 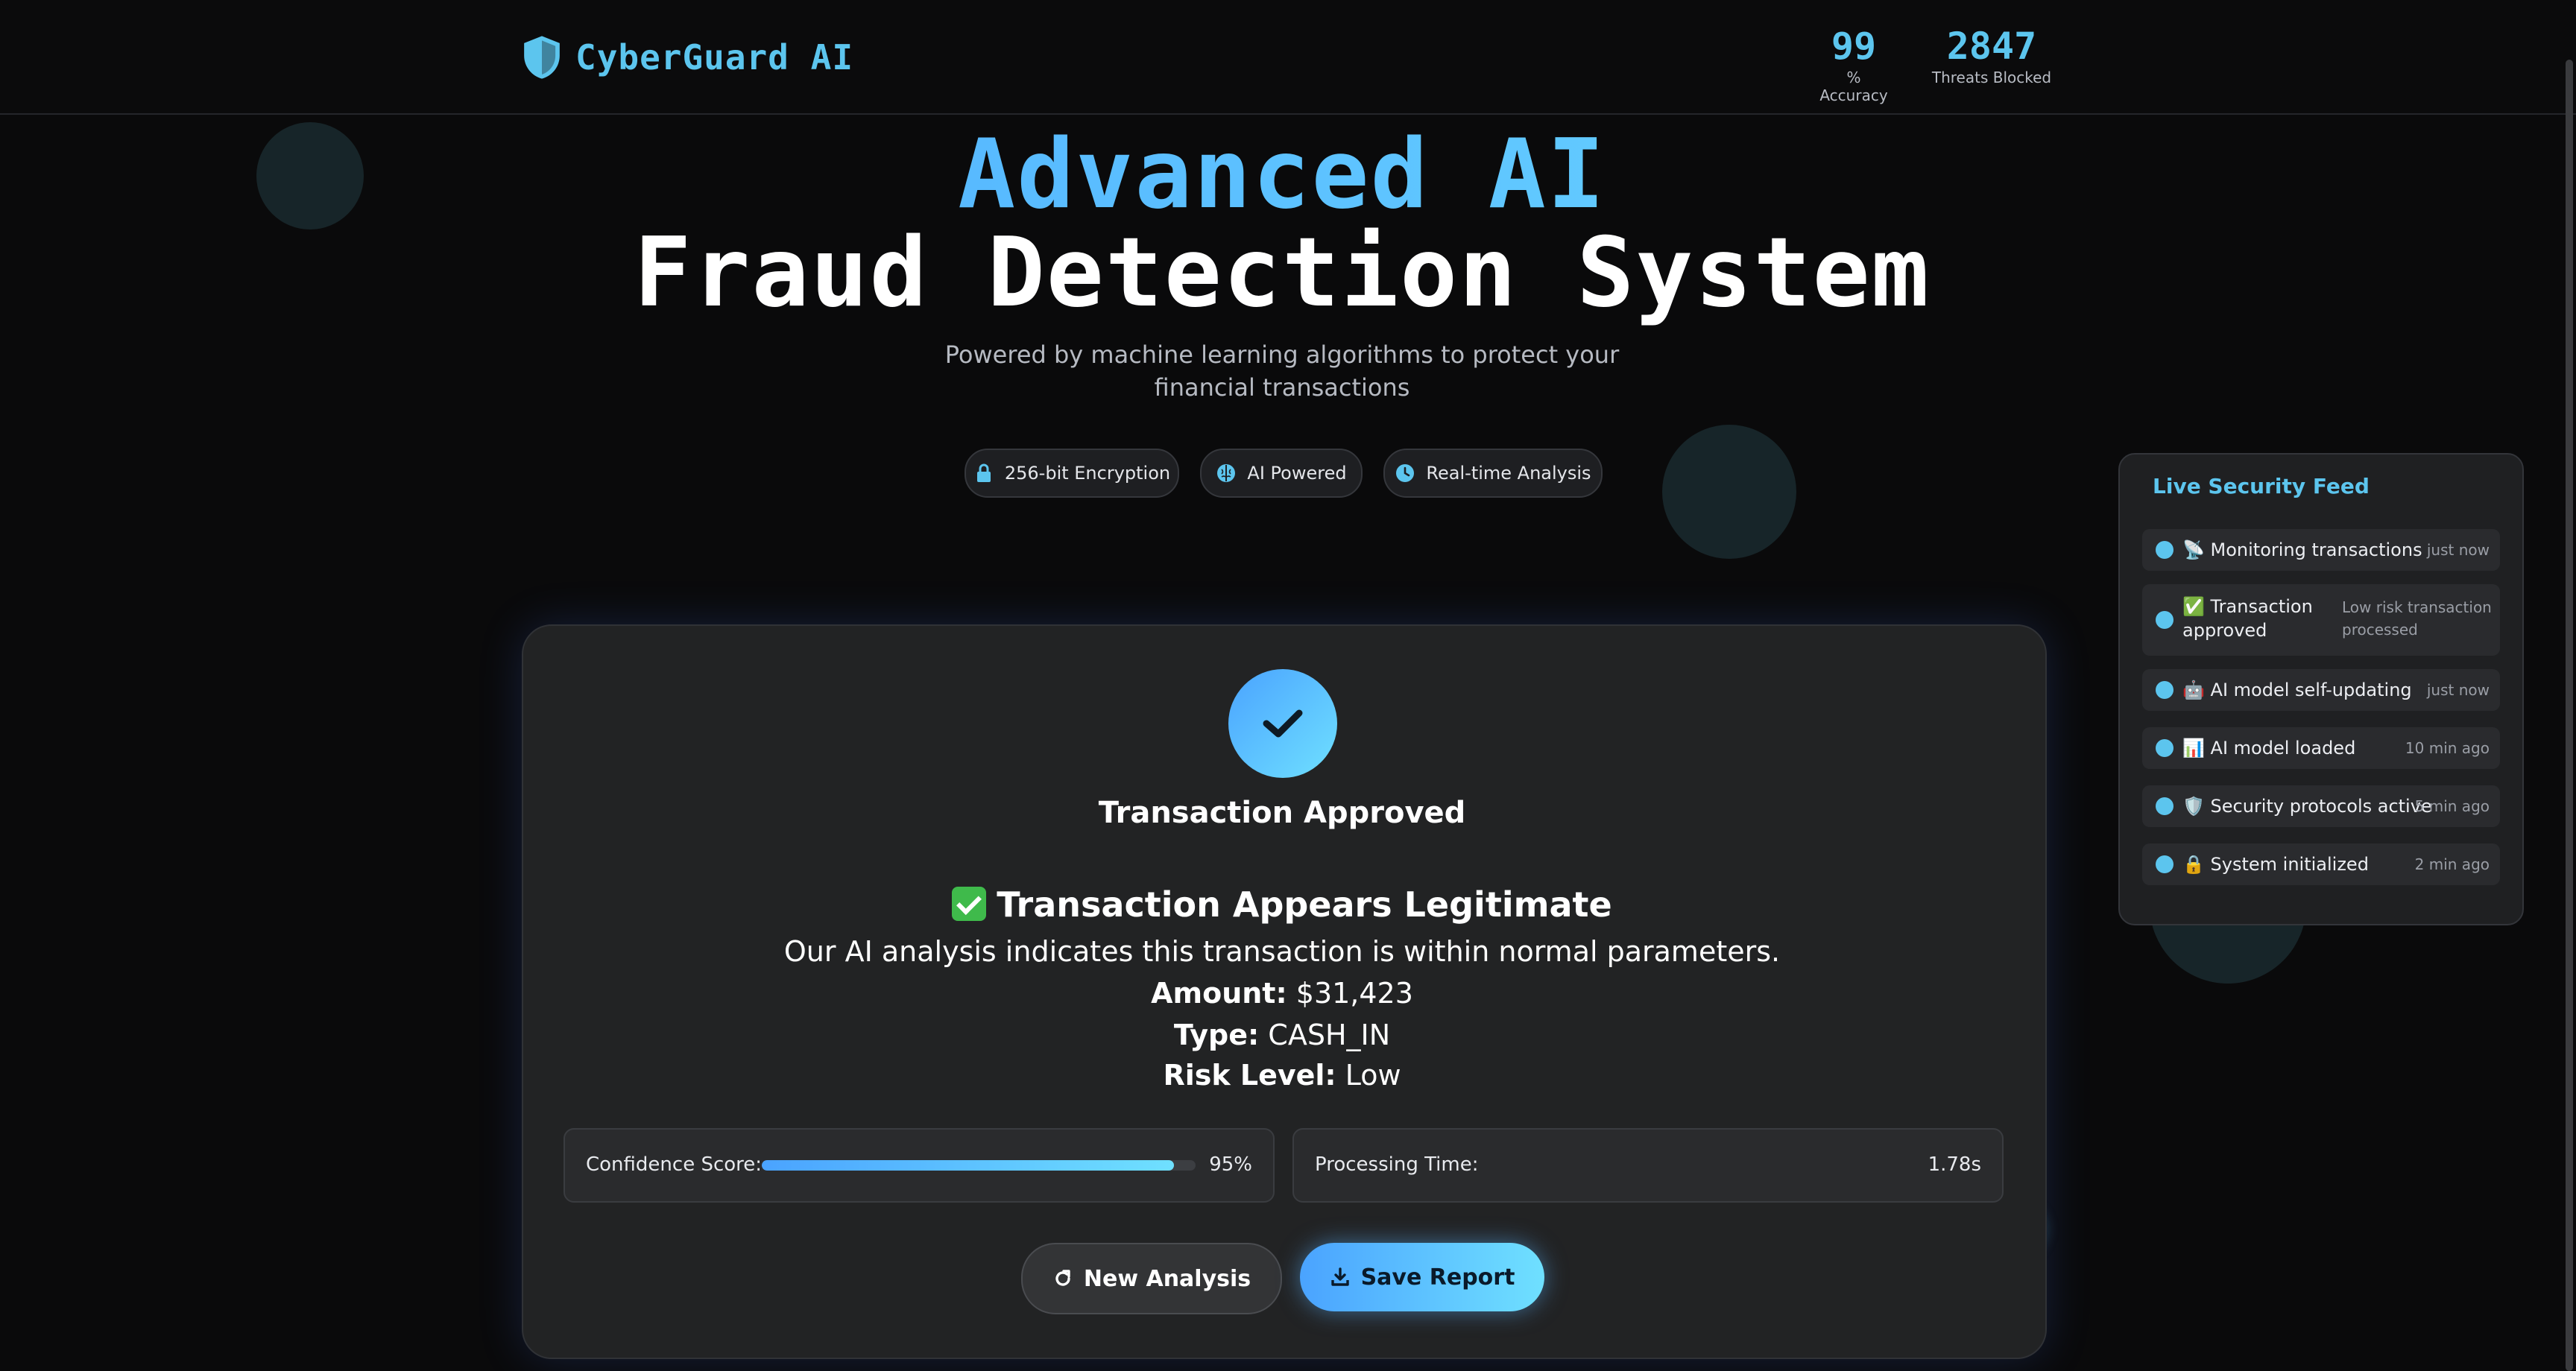 I want to click on feed-item-time: 10 min ago, so click(x=2447, y=748).